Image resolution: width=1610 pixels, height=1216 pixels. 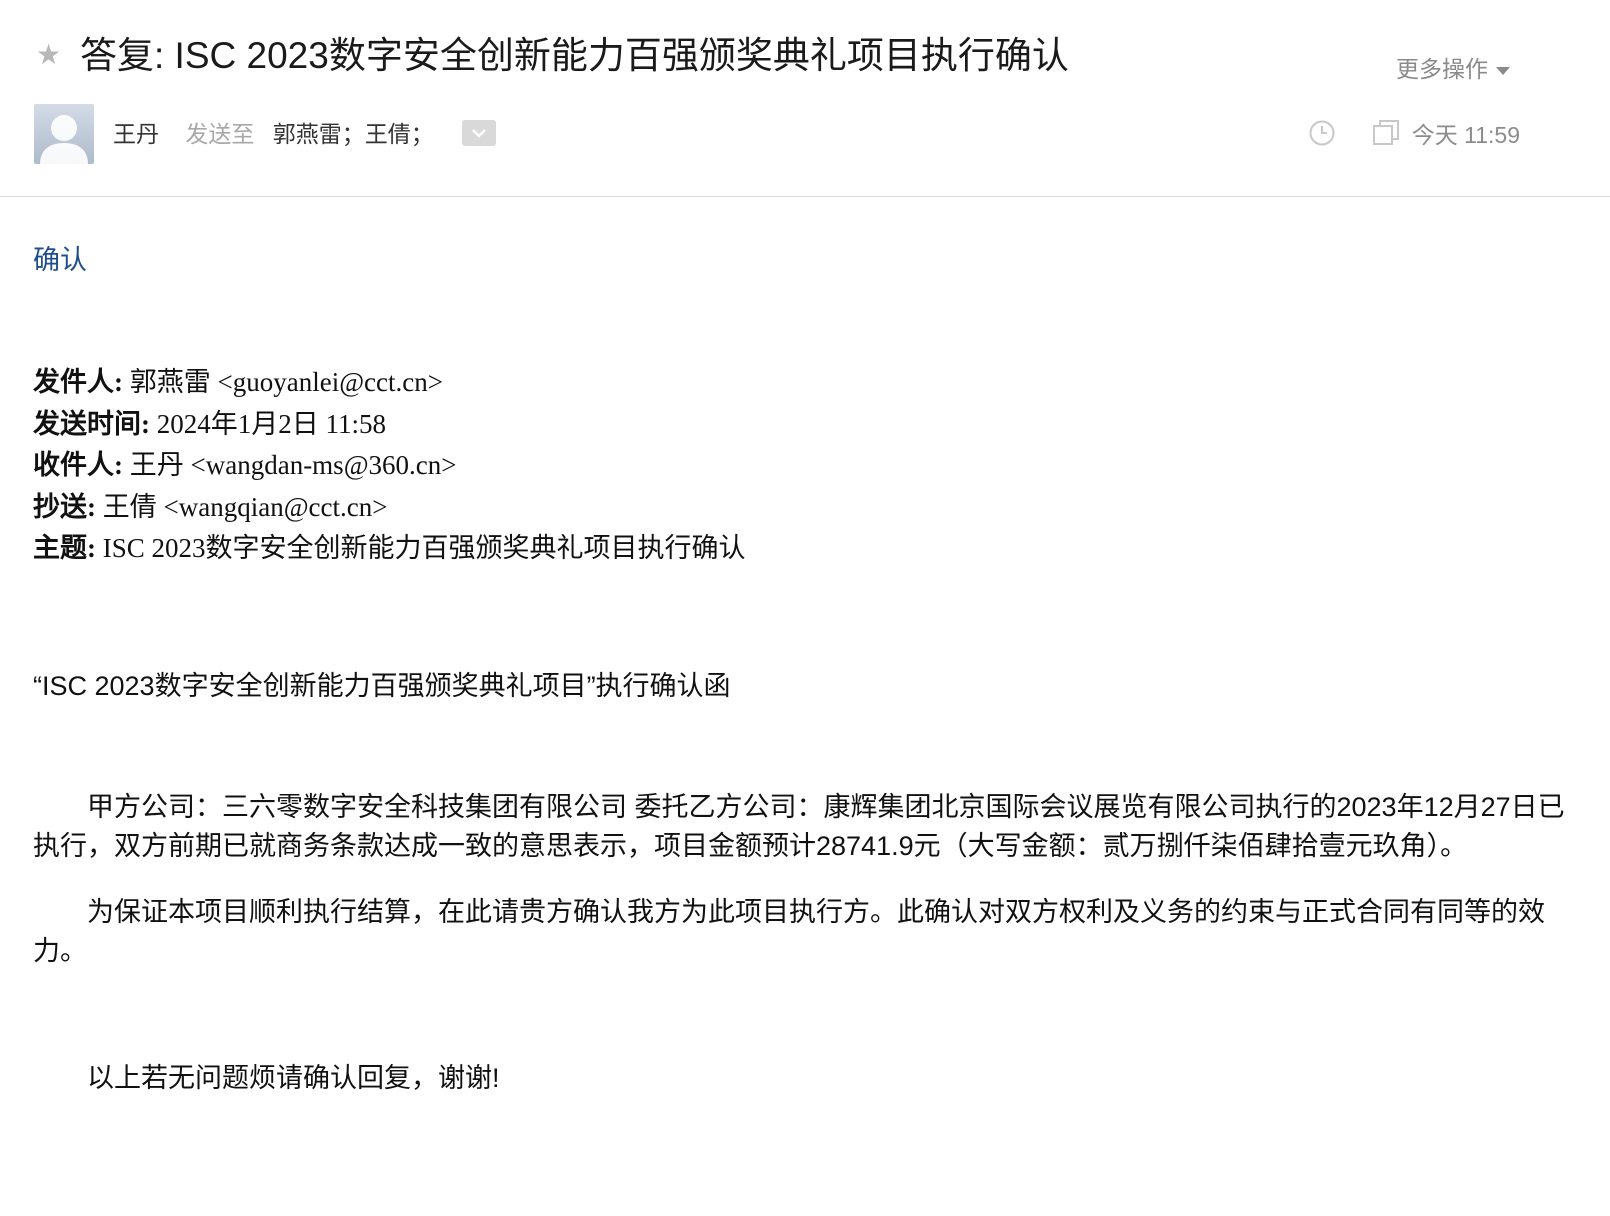 I want to click on sender-row: 王丹 发送至 郭燕雷；王倩；, so click(x=305, y=134).